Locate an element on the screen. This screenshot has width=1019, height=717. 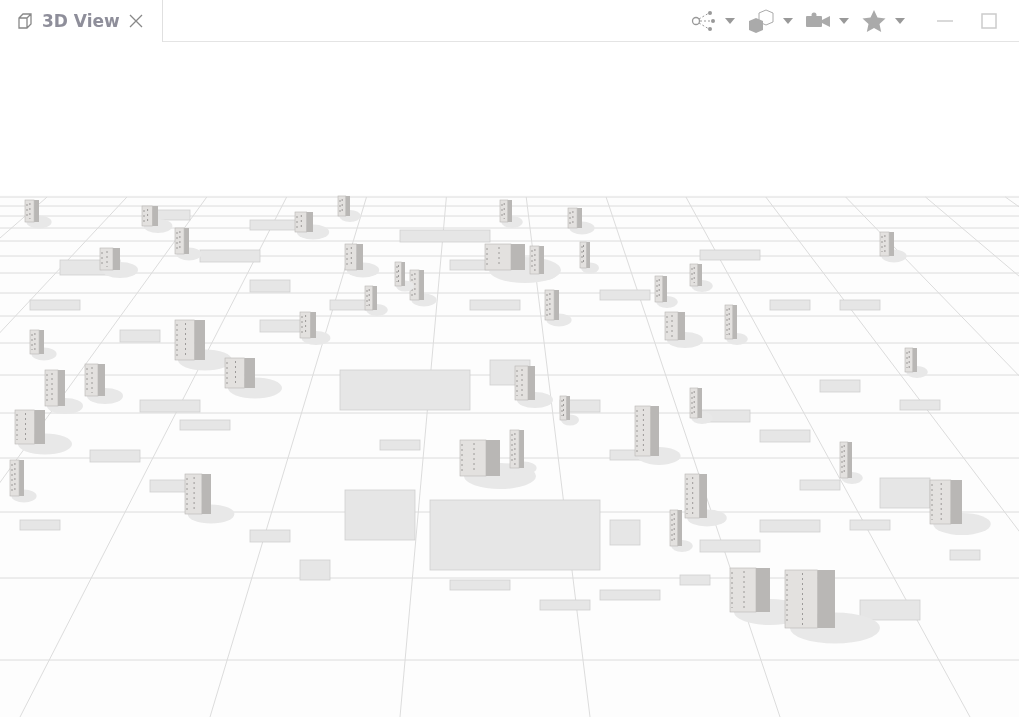
cubes-icon is located at coordinates (761, 20).